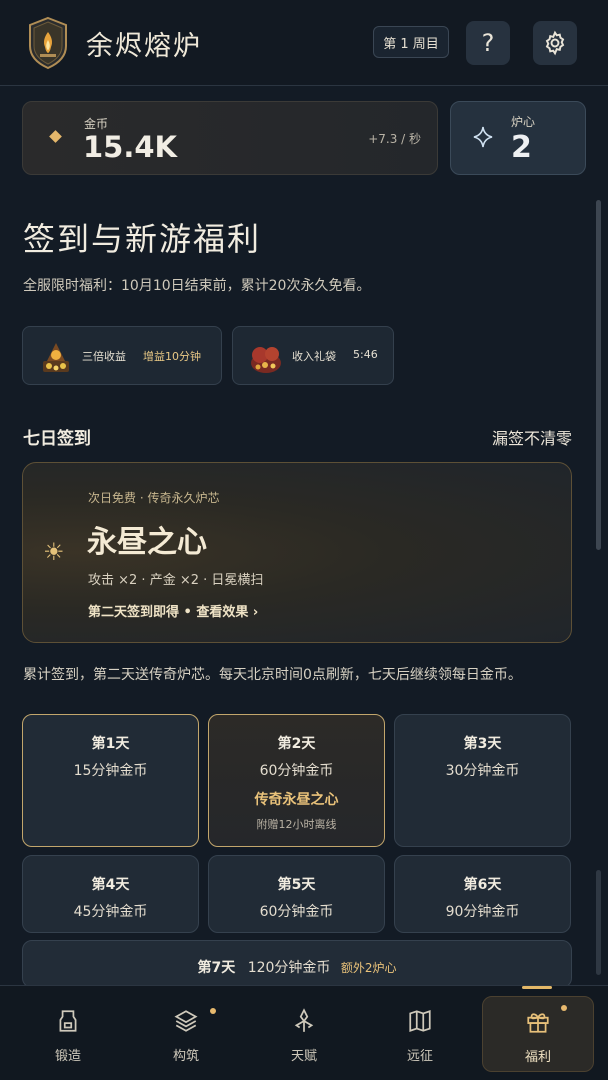  Describe the element at coordinates (147, 542) in the screenshot. I see `hero-title: 永昼之心` at that location.